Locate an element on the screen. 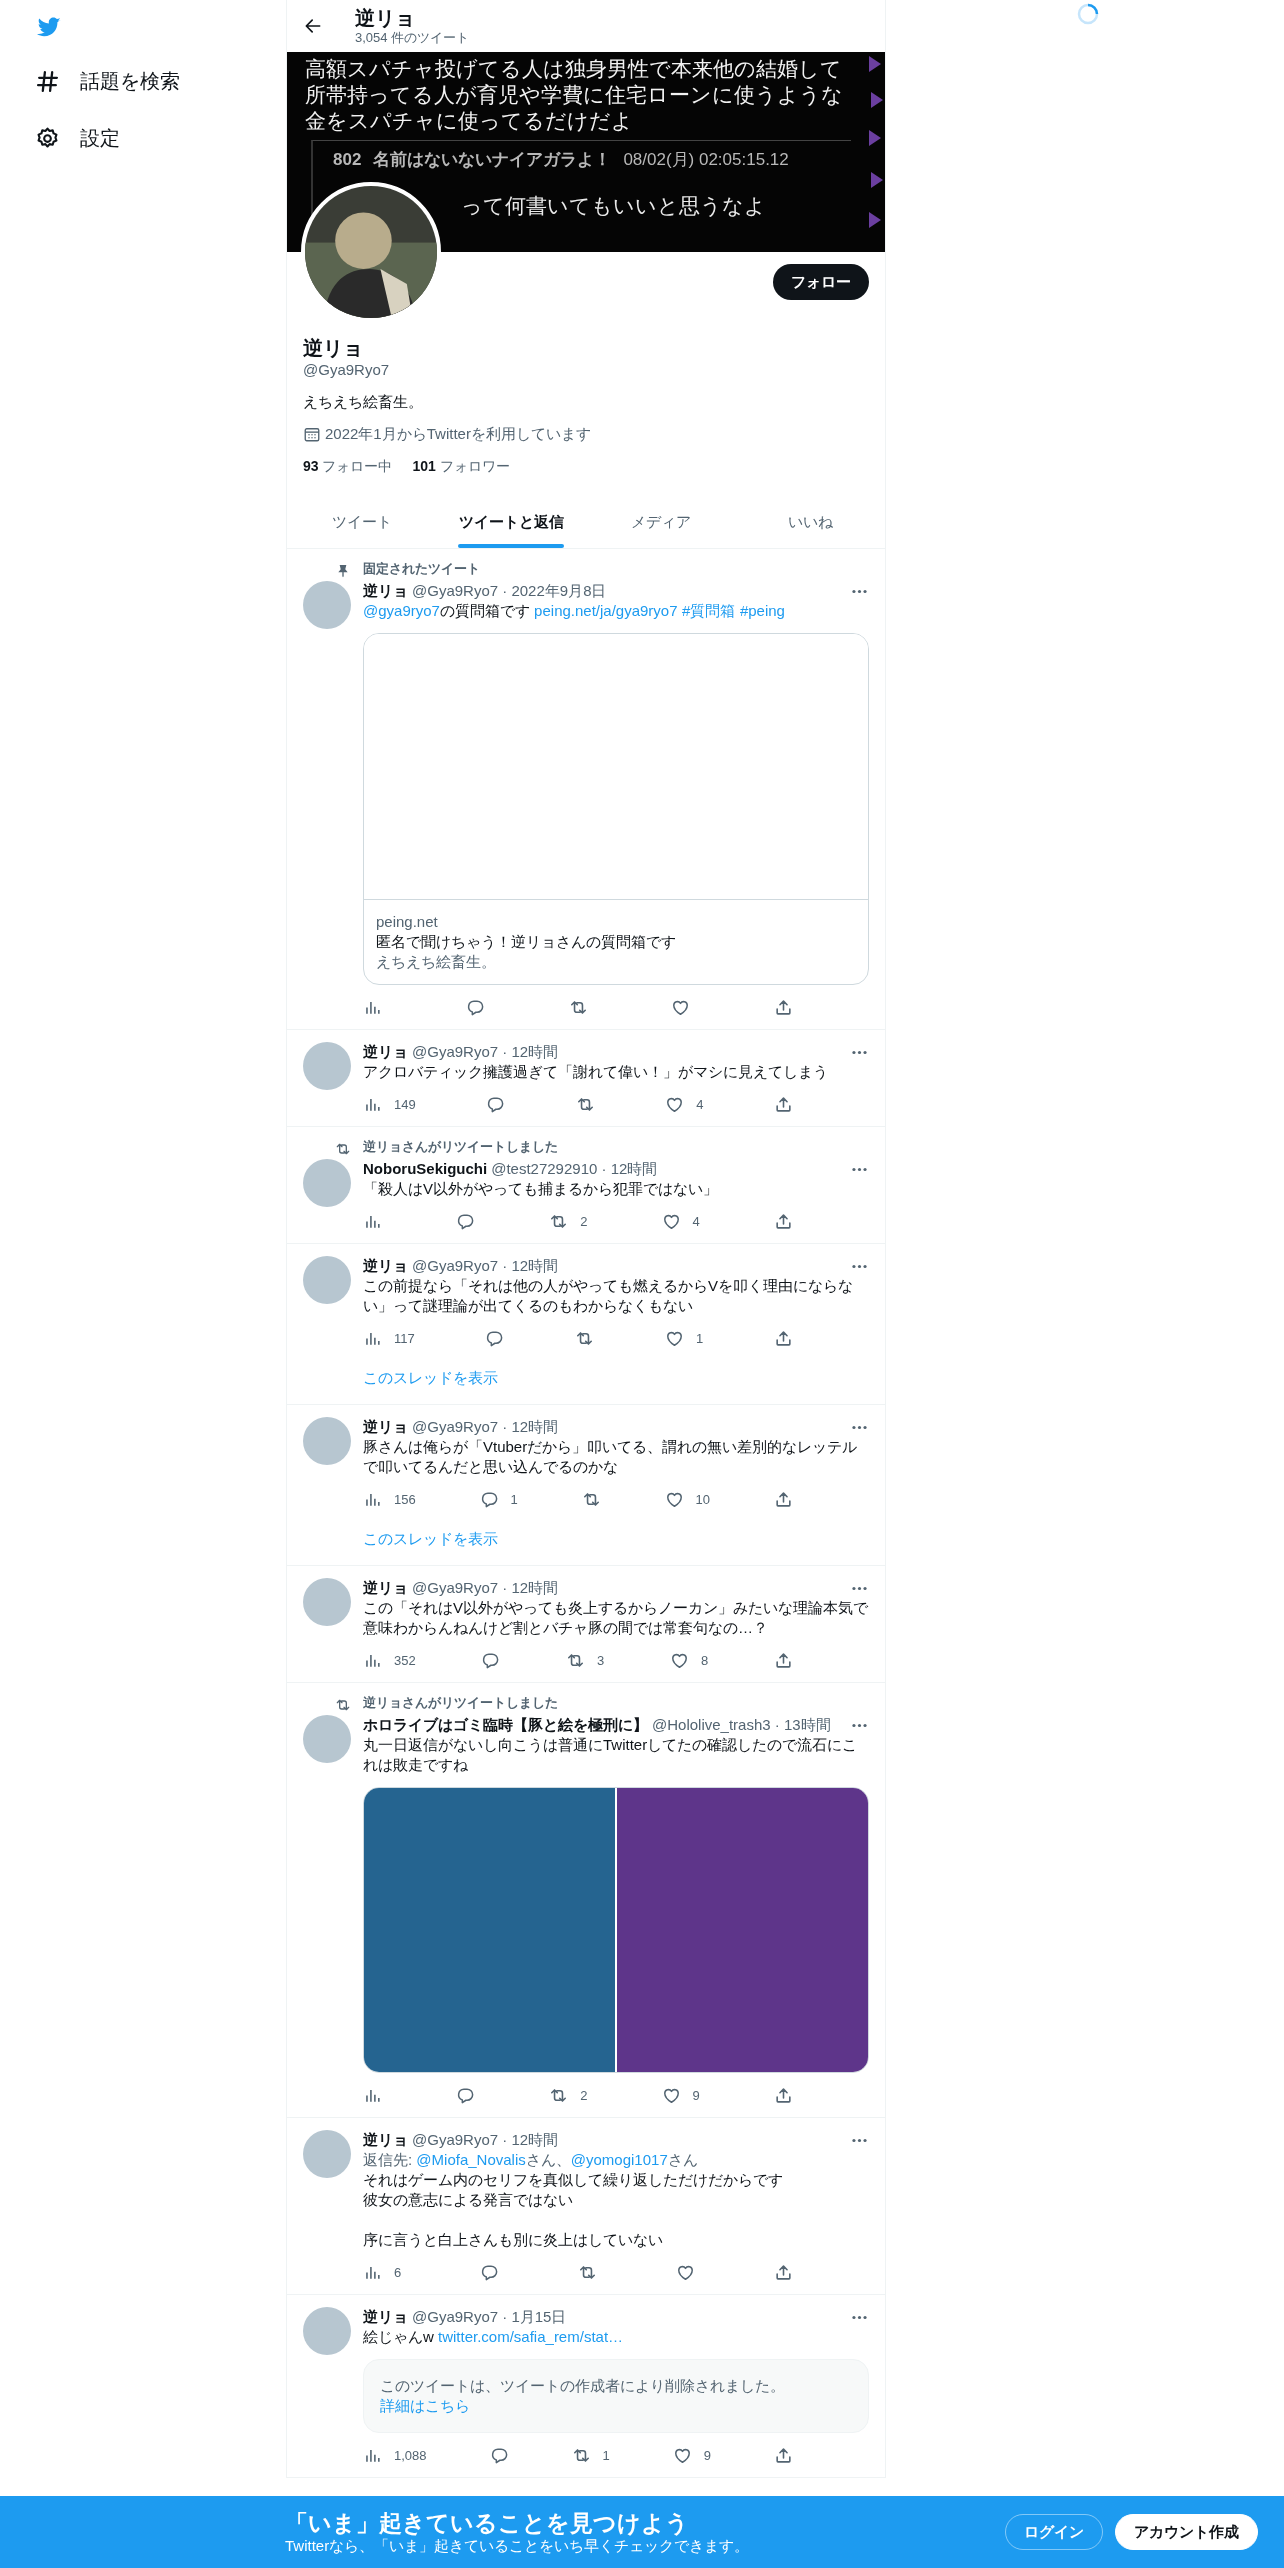 This screenshot has width=1284, height=2568. author-meta: @Gya9Ryo7 · 1月15日 is located at coordinates (490, 2317).